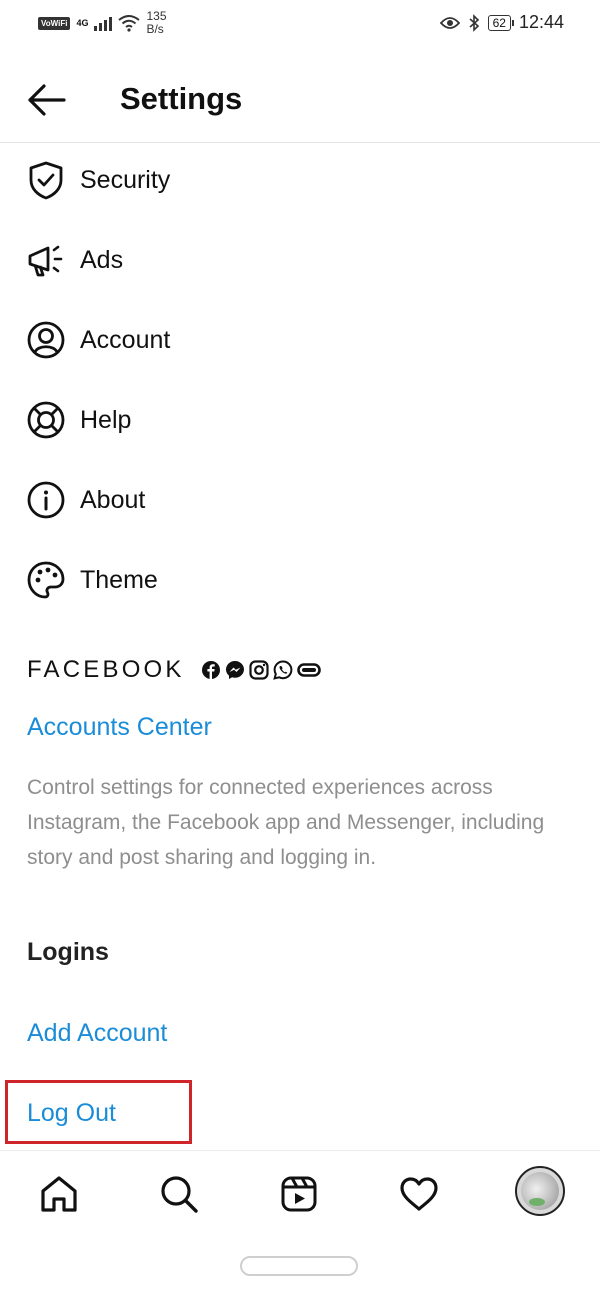 The image size is (600, 1300). Describe the element at coordinates (106, 420) in the screenshot. I see `menu-label-help: Help` at that location.